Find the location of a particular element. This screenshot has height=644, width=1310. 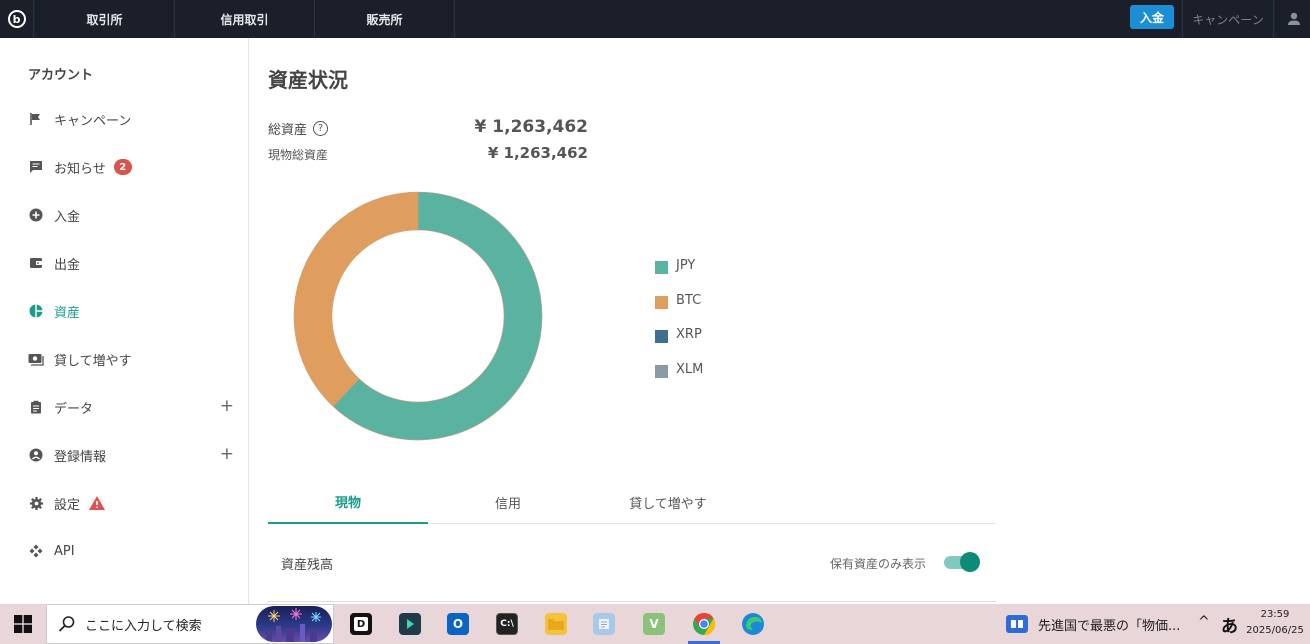

total-assets-text: 総資産 is located at coordinates (288, 130).